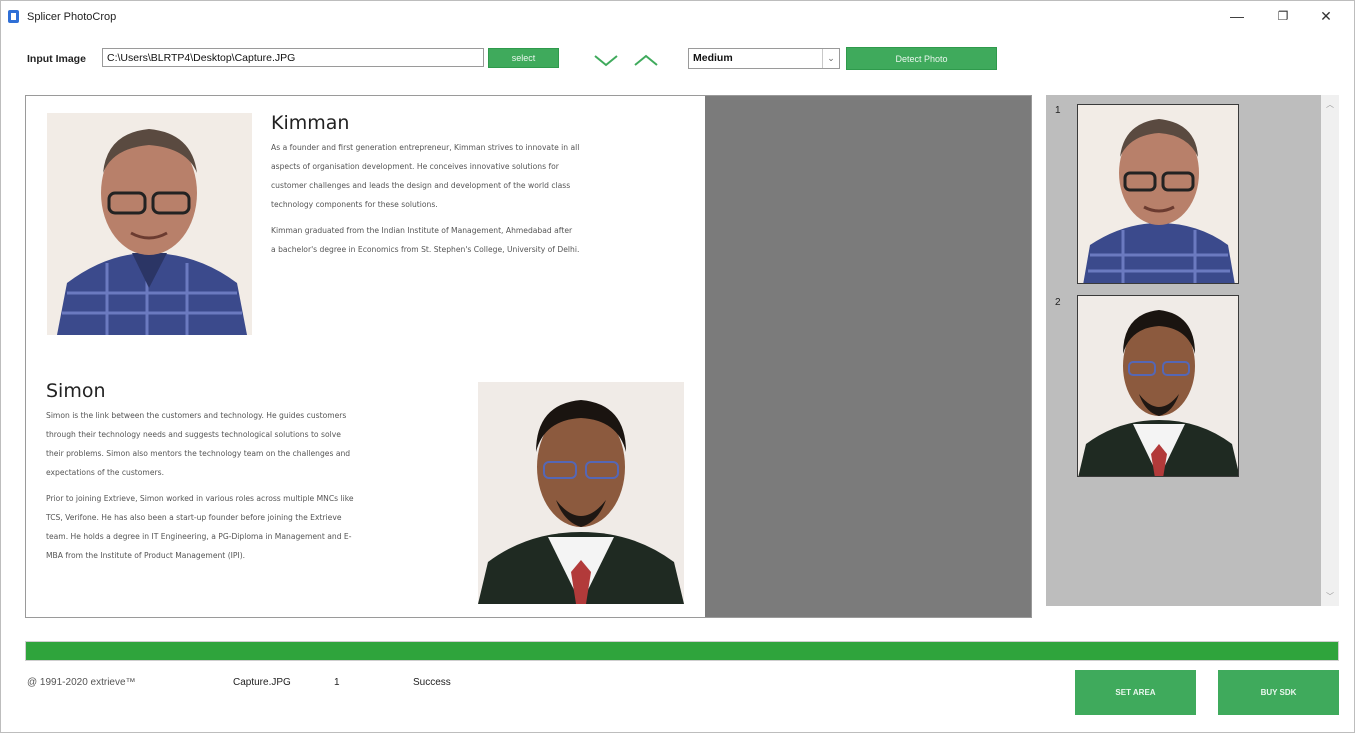 Image resolution: width=1355 pixels, height=733 pixels. I want to click on title-bar: Splicer PhotoCrop — ❐ ✕, so click(677, 17).